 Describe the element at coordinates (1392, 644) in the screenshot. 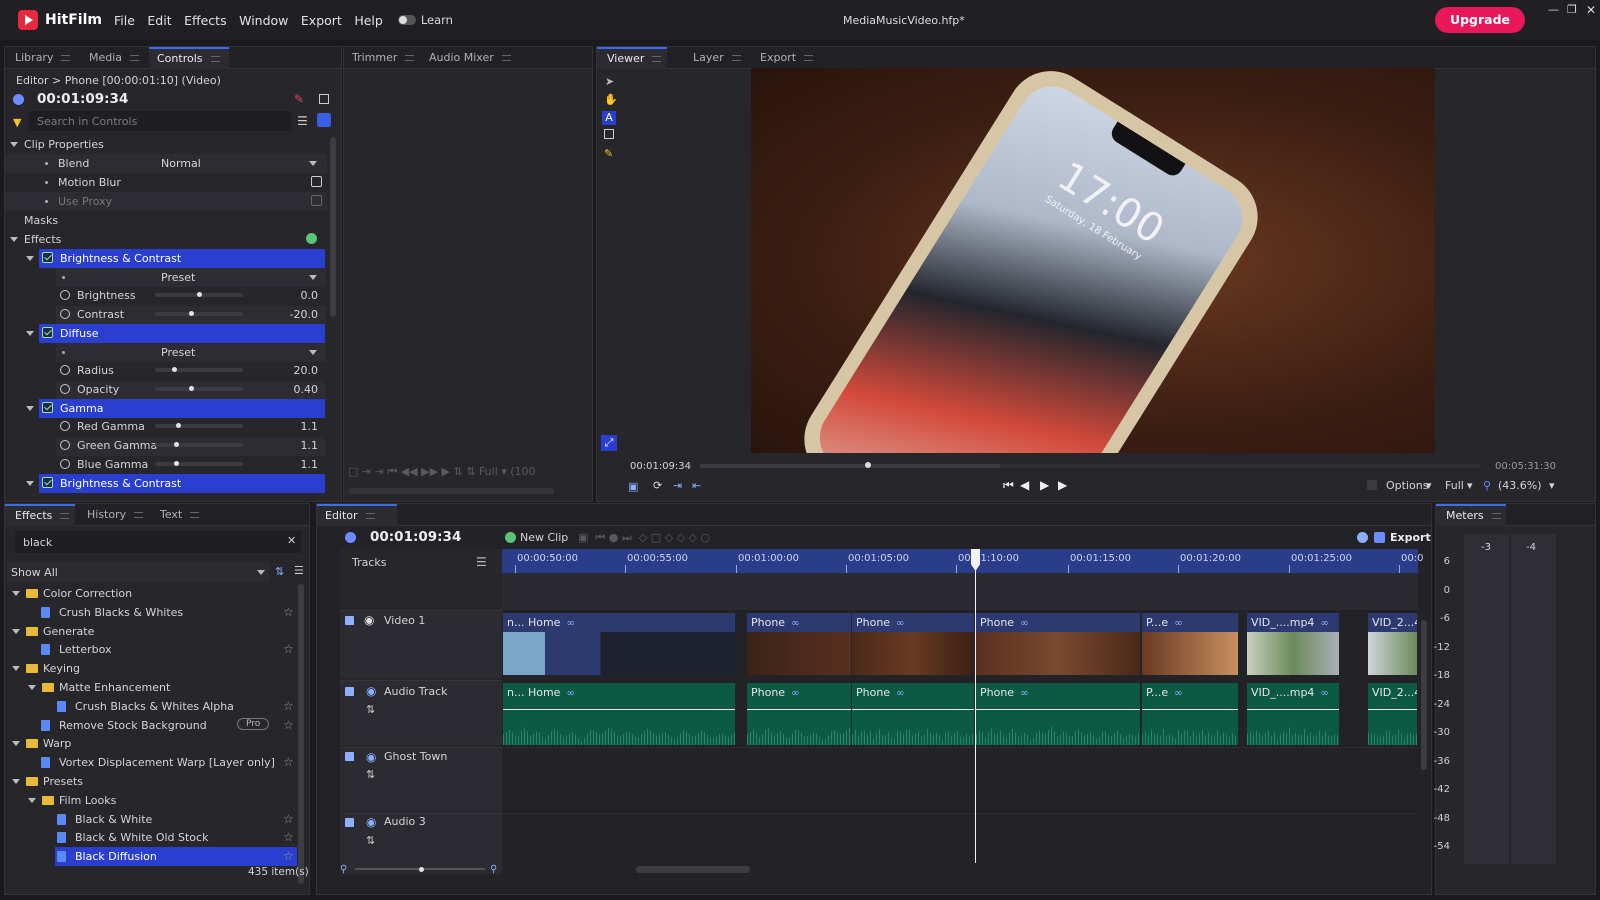

I see `video-clip: VID_2...4.n∞` at that location.